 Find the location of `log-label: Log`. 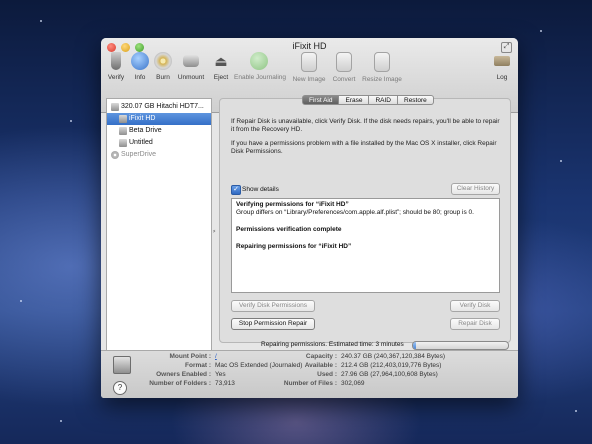

log-label: Log is located at coordinates (502, 77).